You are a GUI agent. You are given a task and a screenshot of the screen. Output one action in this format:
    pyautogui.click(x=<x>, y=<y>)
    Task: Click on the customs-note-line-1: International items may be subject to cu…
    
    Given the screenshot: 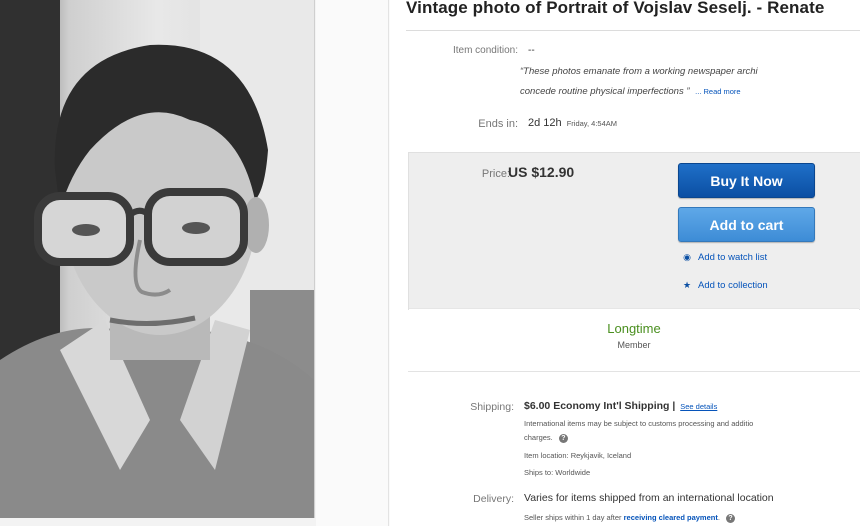 What is the action you would take?
    pyautogui.click(x=639, y=423)
    